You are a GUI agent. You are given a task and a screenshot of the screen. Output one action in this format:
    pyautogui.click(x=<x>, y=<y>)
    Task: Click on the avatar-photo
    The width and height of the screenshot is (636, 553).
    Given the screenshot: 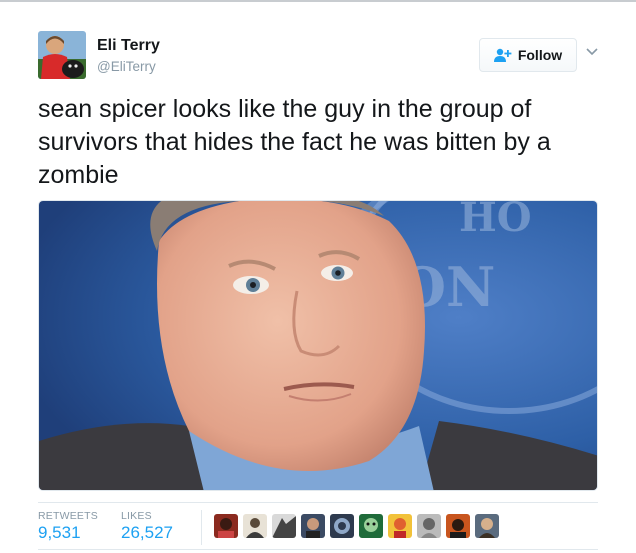 What is the action you would take?
    pyautogui.click(x=62, y=55)
    